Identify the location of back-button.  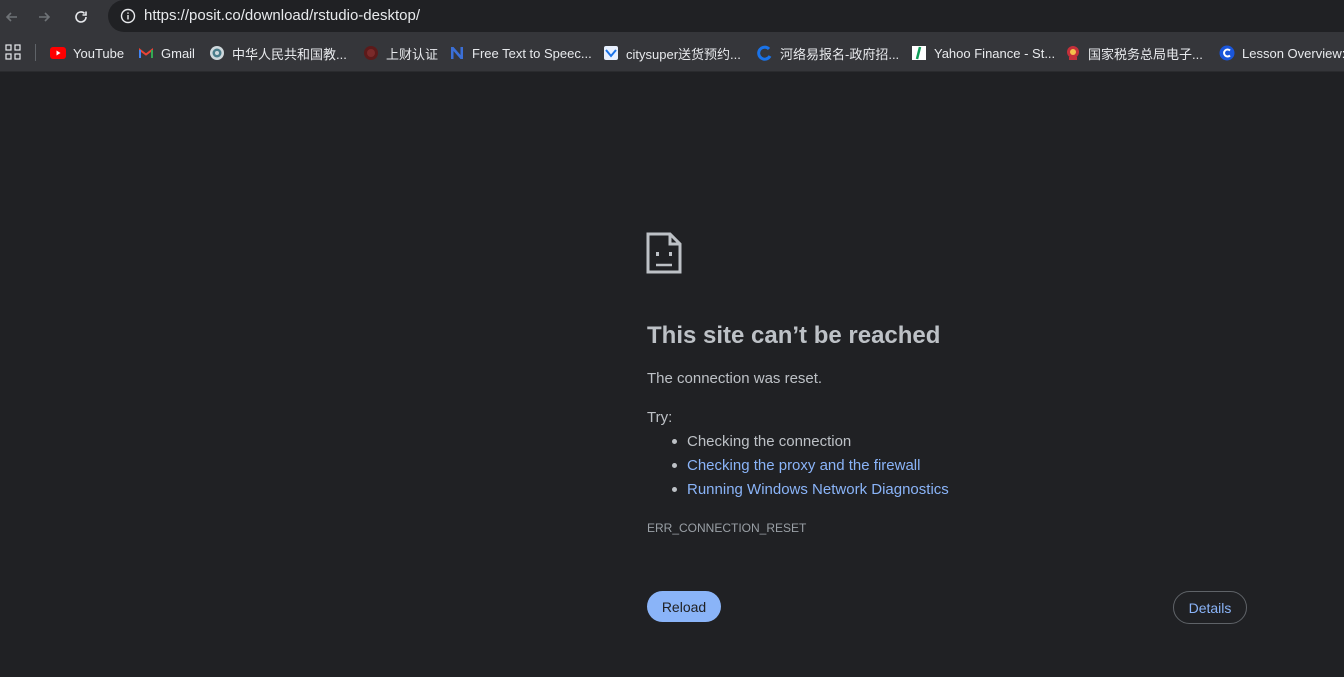
(12, 17).